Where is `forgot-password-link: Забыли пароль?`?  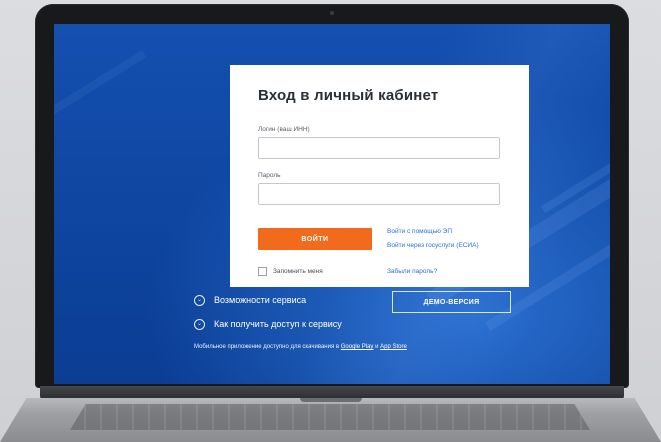 forgot-password-link: Забыли пароль? is located at coordinates (412, 271).